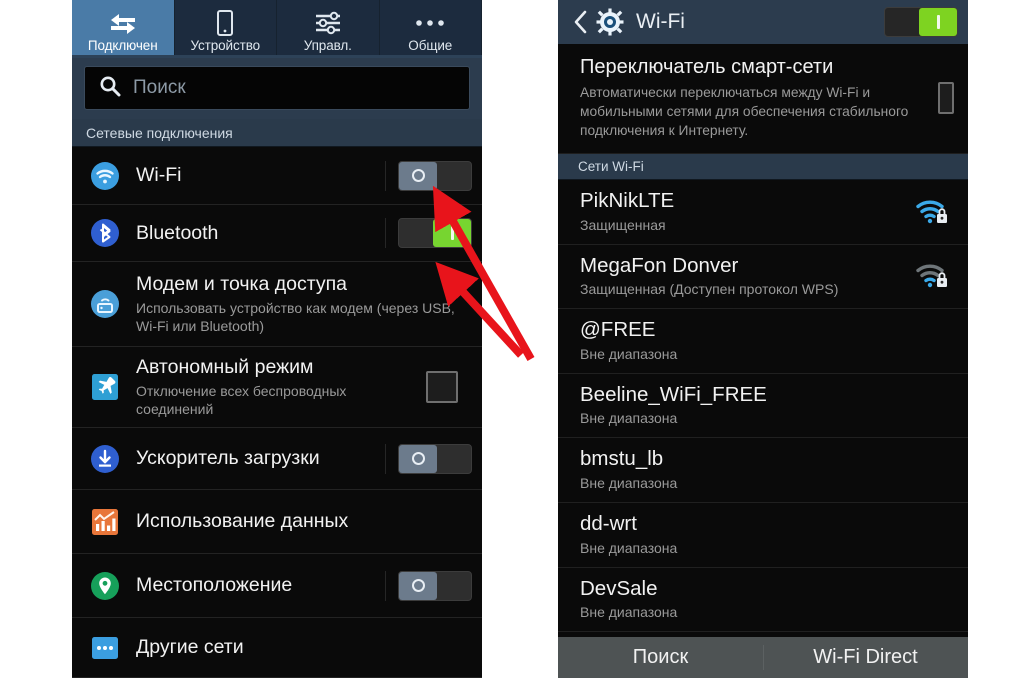 This screenshot has width=1036, height=678. Describe the element at coordinates (105, 522) in the screenshot. I see `data-usage-icon` at that location.